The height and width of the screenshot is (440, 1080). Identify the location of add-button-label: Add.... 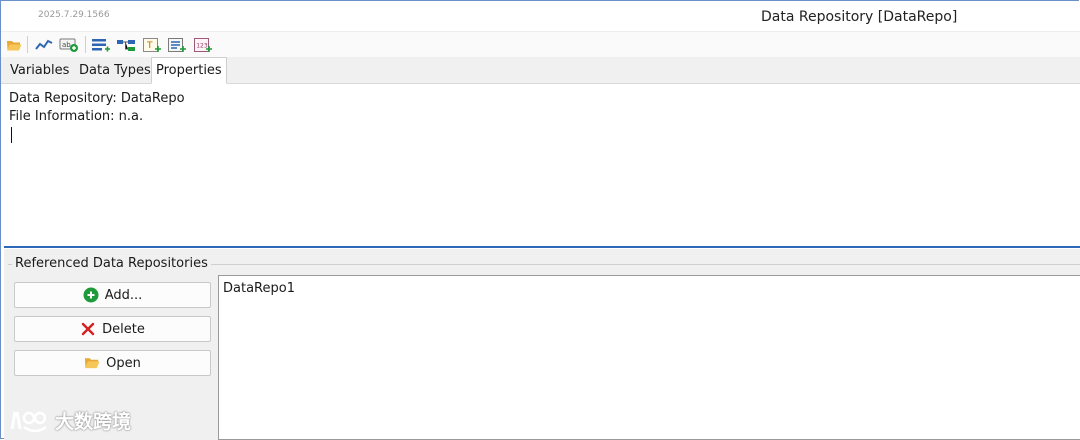
(123, 295).